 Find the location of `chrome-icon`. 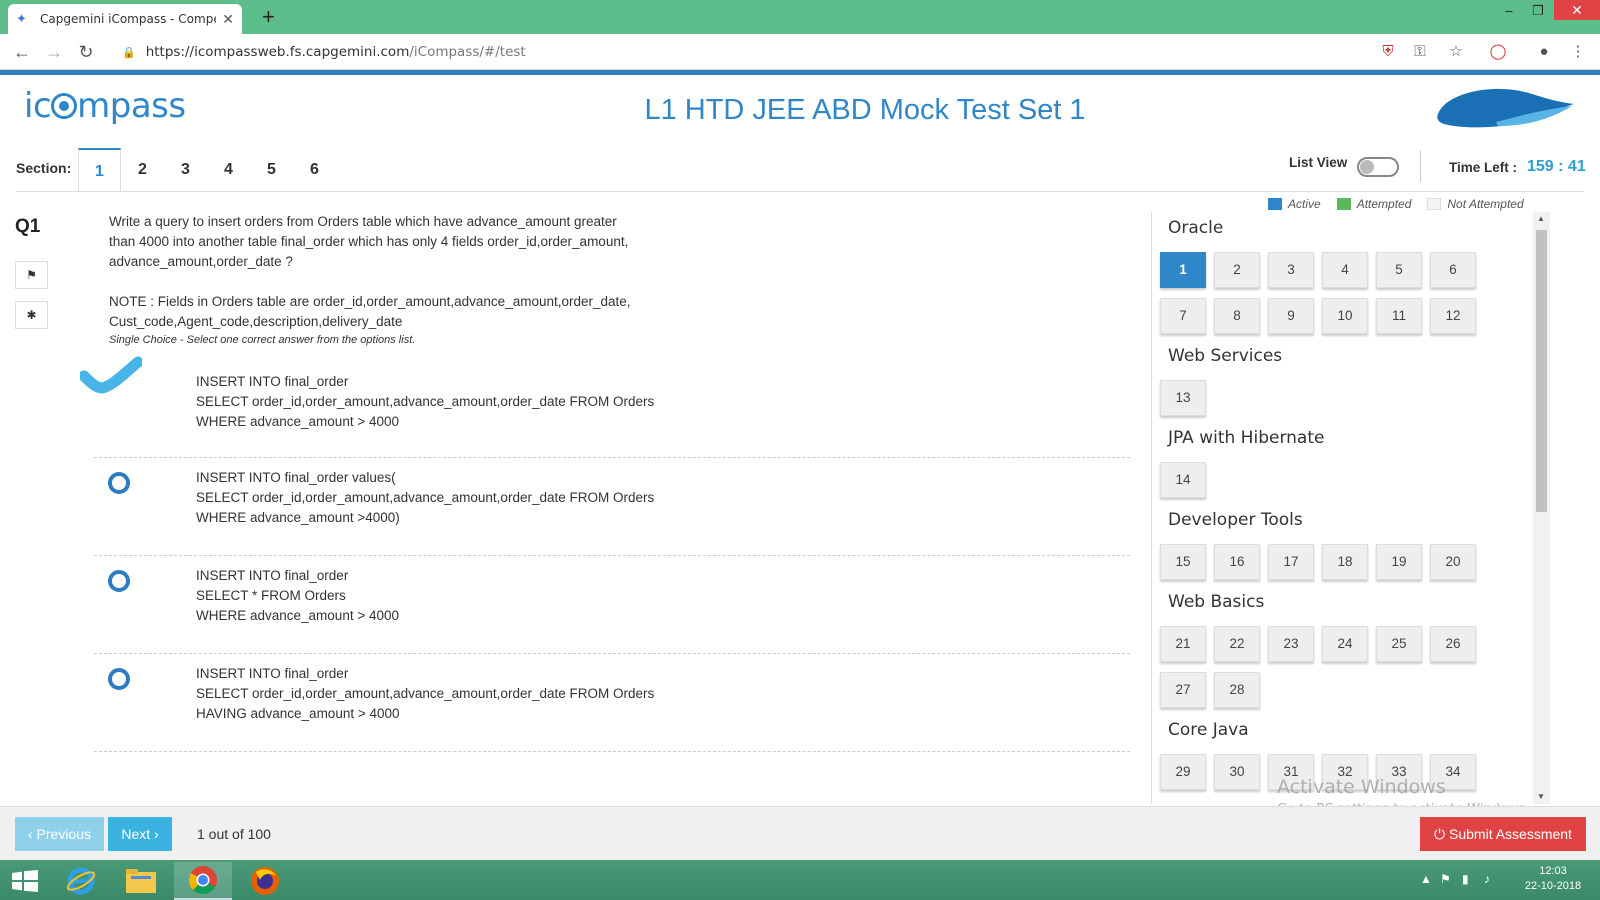

chrome-icon is located at coordinates (203, 881).